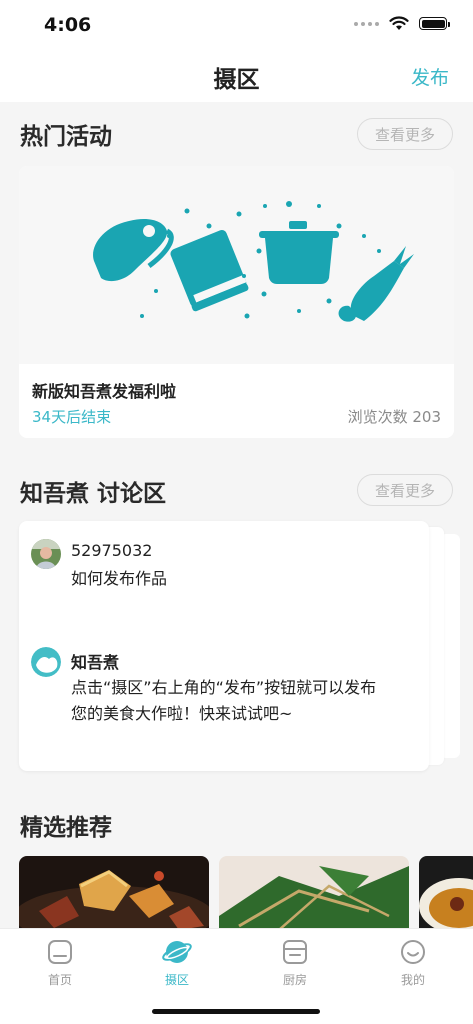 Image resolution: width=473 pixels, height=1024 pixels. I want to click on kitchen-icon, so click(295, 952).